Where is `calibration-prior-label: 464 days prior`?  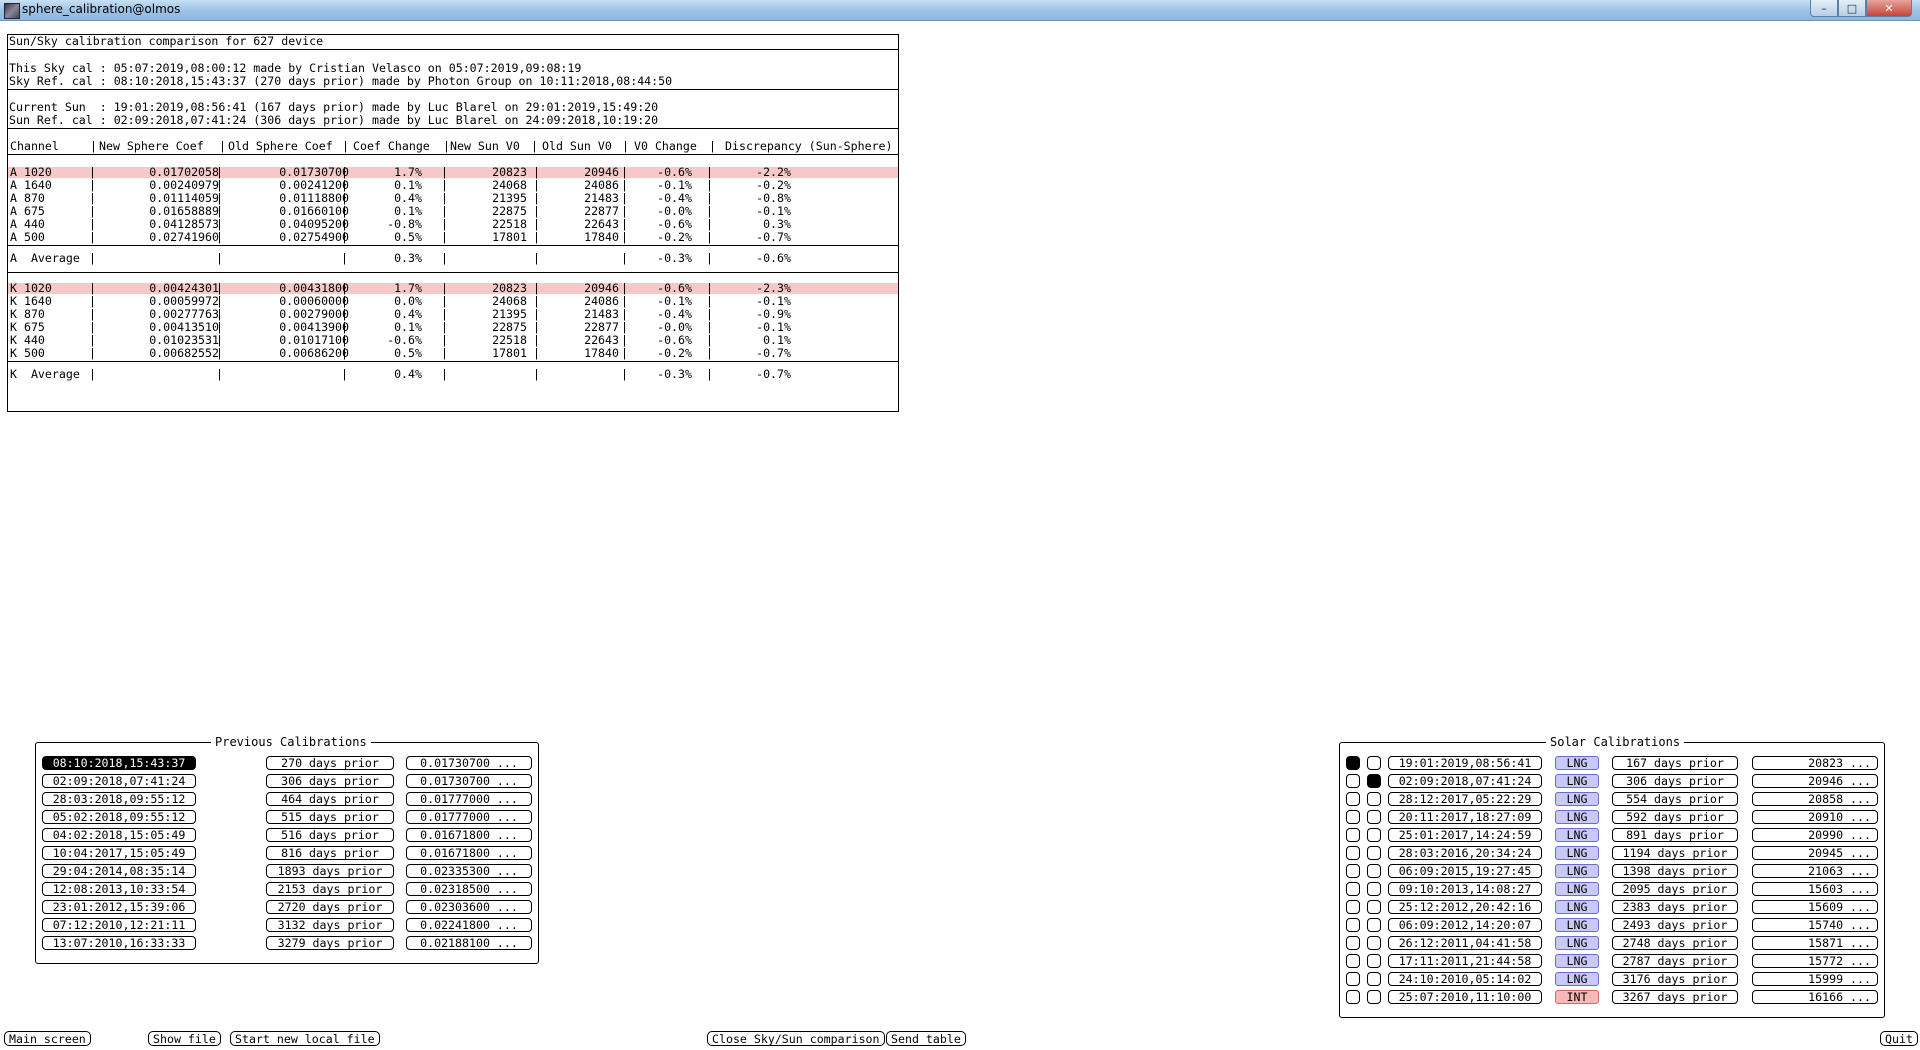 calibration-prior-label: 464 days prior is located at coordinates (330, 799).